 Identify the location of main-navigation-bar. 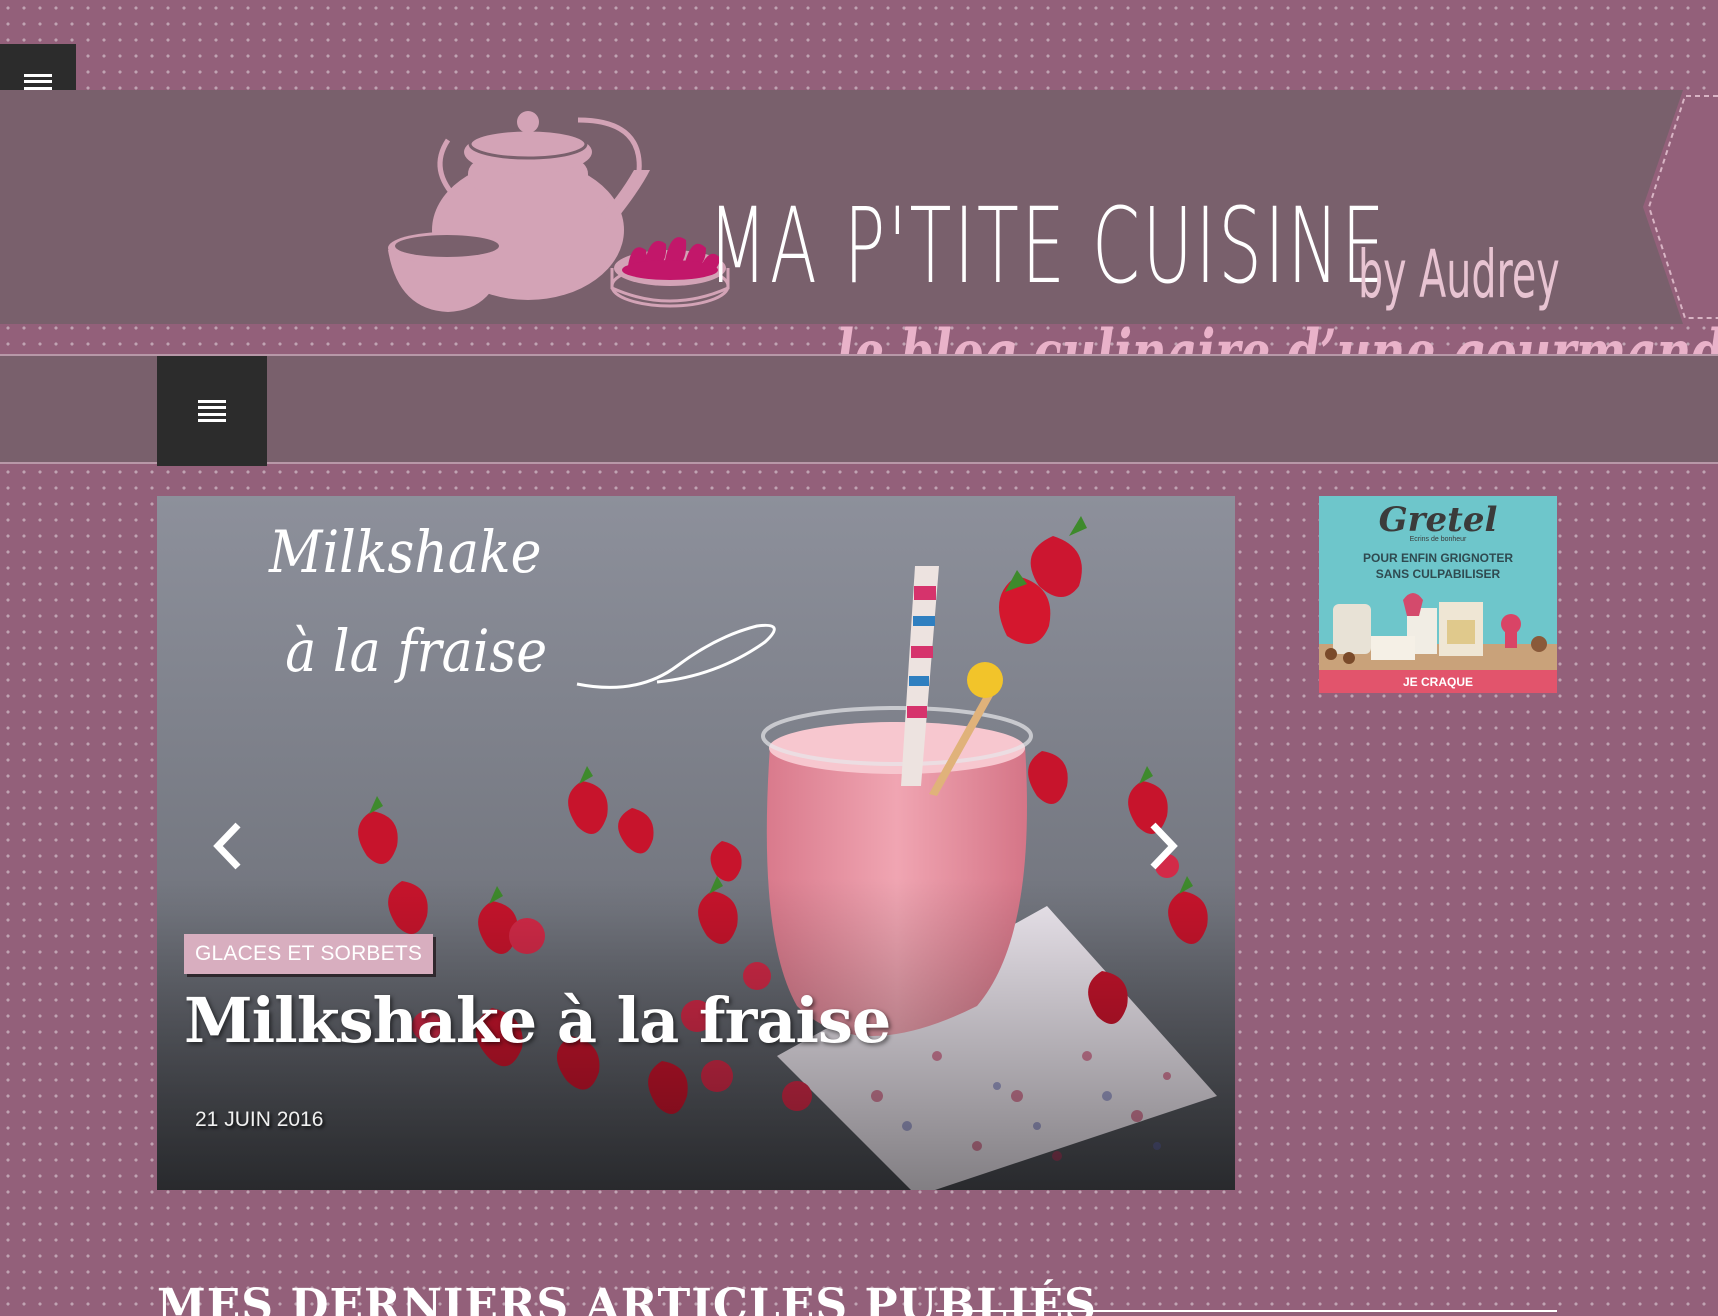
(859, 411).